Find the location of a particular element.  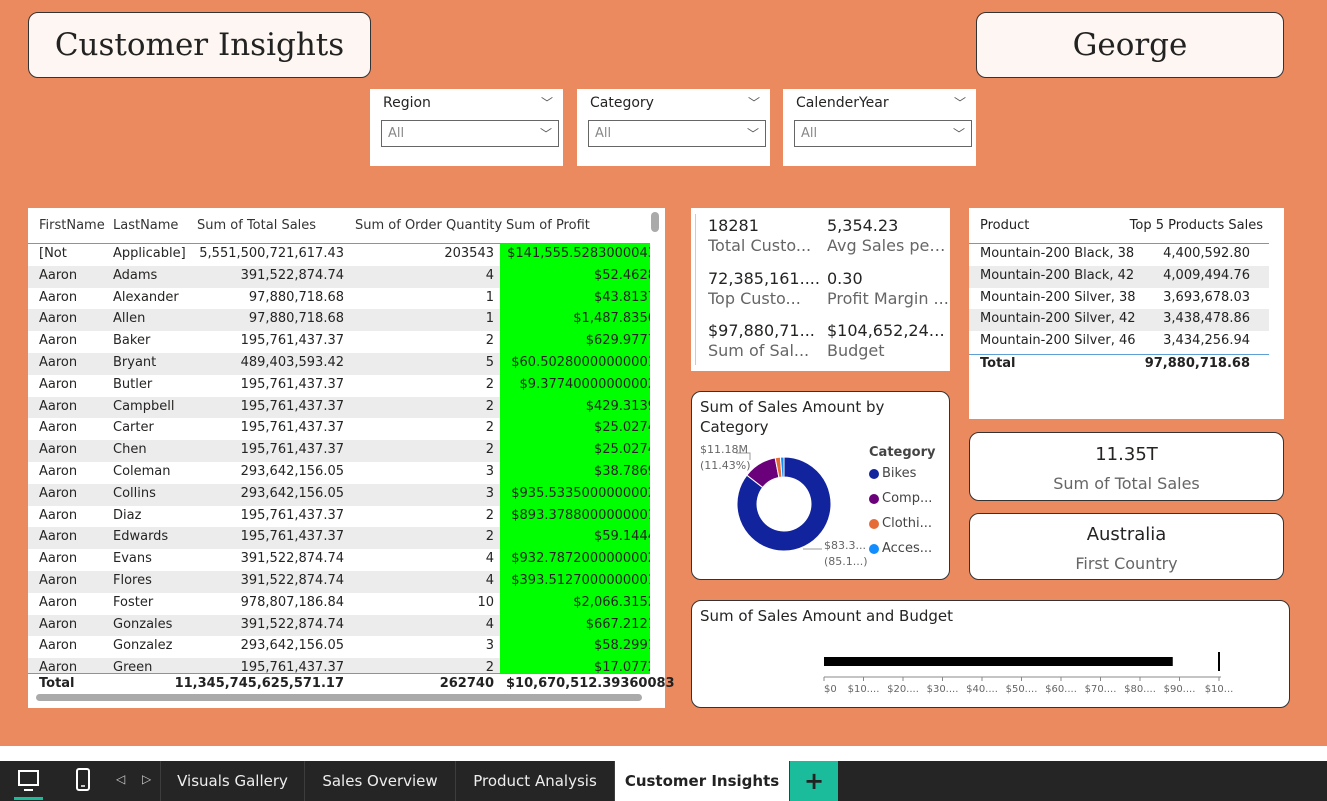

sales-bar is located at coordinates (998, 661).